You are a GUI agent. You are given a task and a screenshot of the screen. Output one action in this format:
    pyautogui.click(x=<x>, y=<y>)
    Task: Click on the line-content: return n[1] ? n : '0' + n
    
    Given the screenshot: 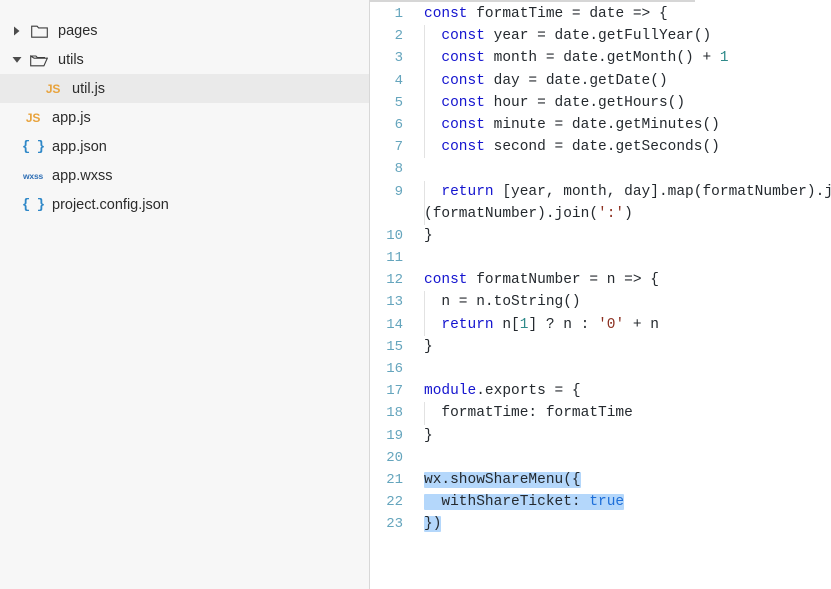 What is the action you would take?
    pyautogui.click(x=621, y=324)
    